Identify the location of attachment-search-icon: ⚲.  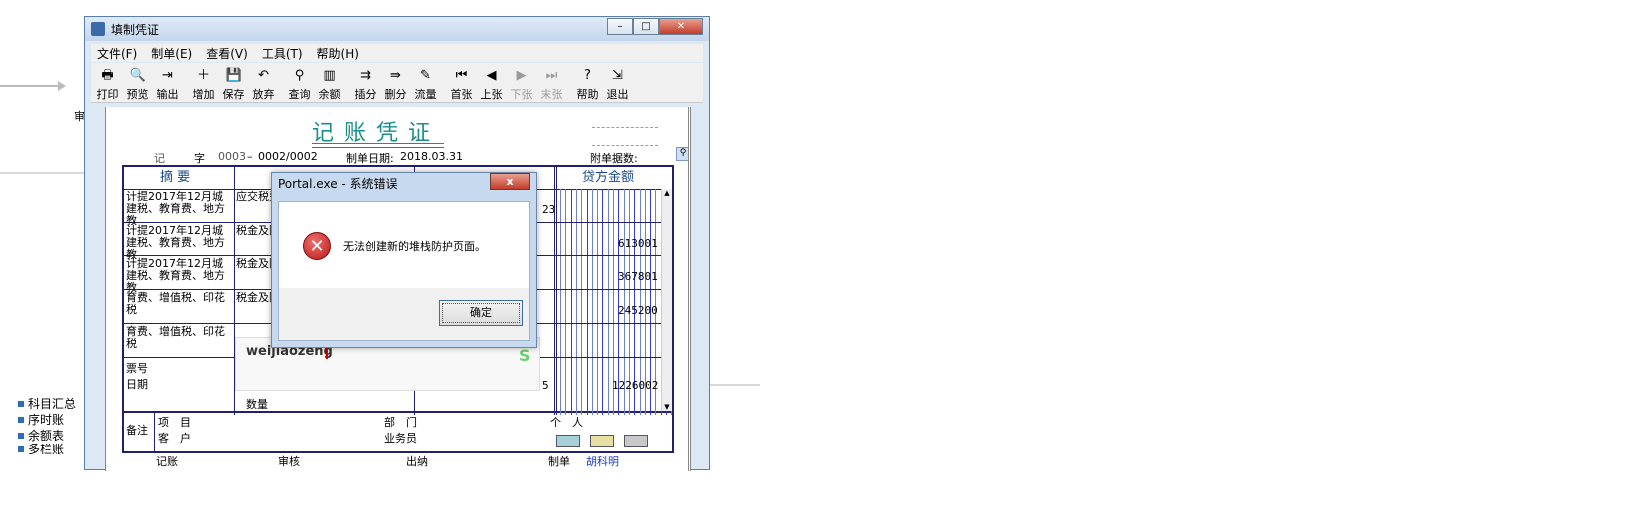
(682, 154).